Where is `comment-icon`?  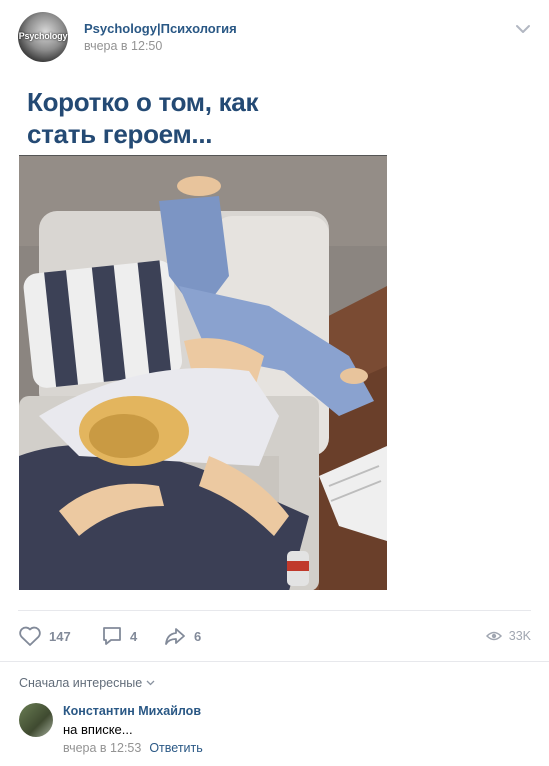 comment-icon is located at coordinates (112, 636).